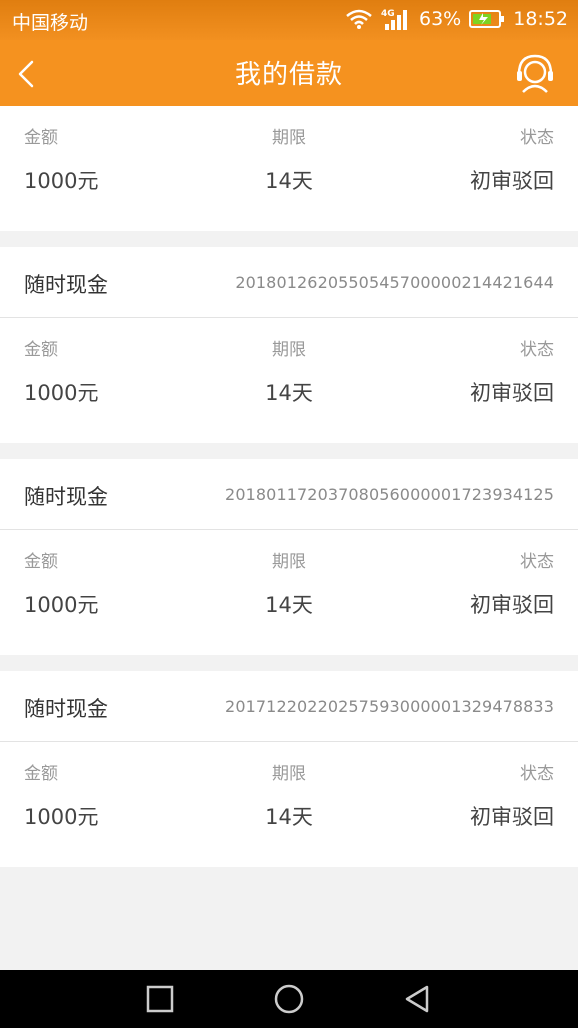  I want to click on loan-card-header: 随时现金 2018012620550545700000214421644, so click(289, 282).